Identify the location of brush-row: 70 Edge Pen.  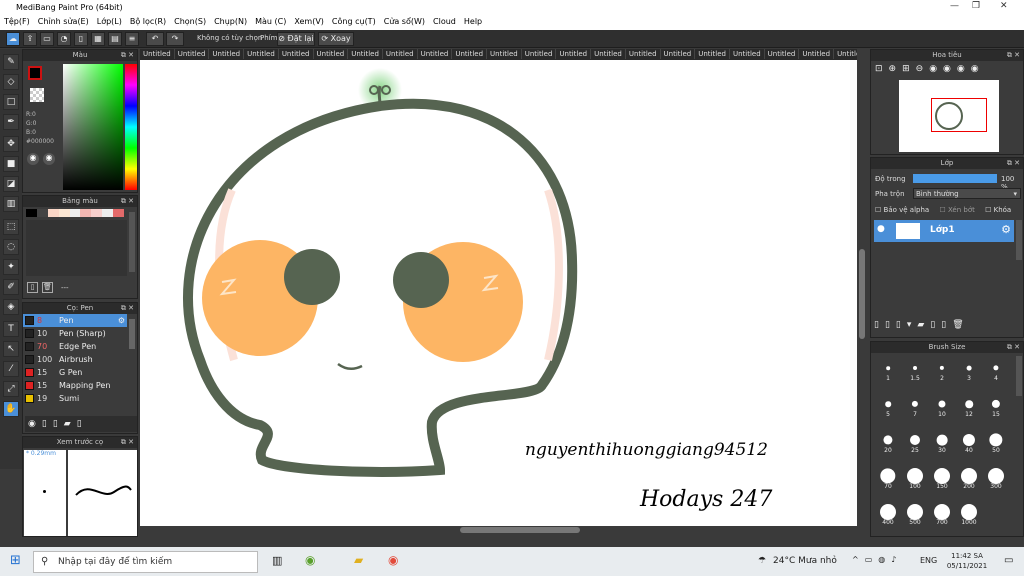
(75, 346).